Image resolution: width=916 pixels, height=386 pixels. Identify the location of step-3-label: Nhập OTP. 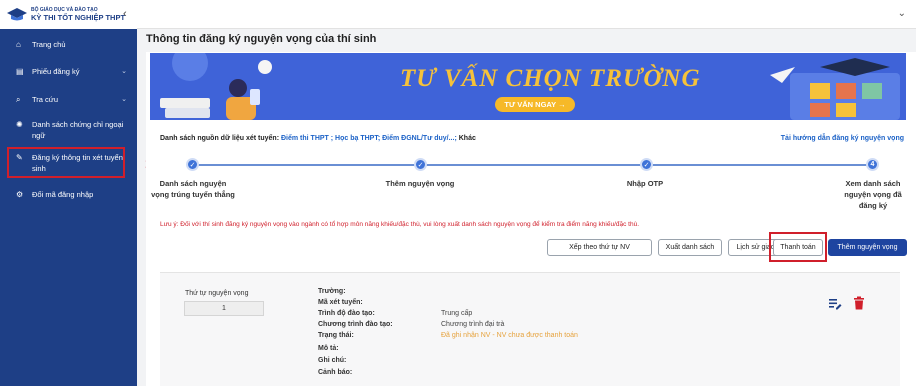
(645, 183).